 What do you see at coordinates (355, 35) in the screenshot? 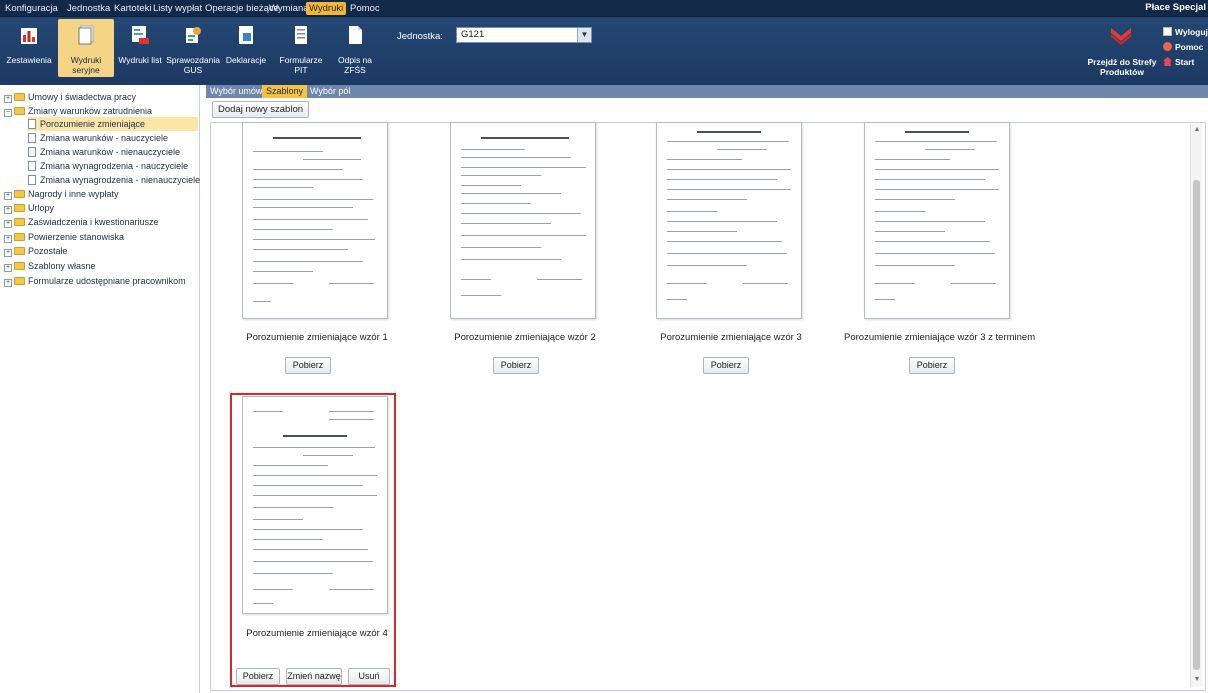
I see `zfss-icon` at bounding box center [355, 35].